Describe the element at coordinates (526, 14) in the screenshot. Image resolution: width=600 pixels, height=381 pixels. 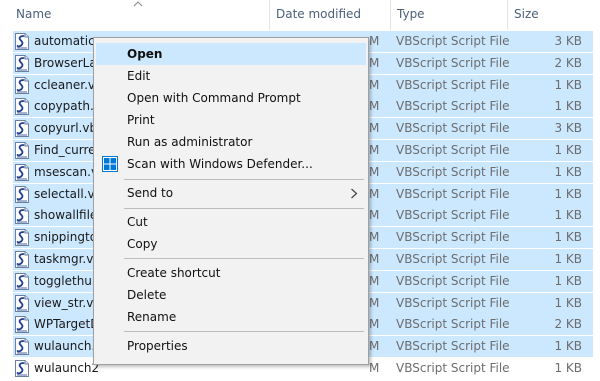
I see `column-header-size-label: Size` at that location.